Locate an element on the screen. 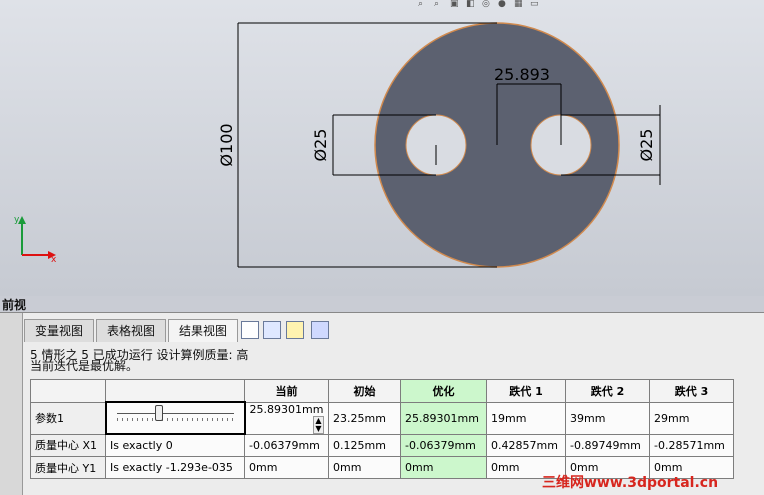  run-study-icon is located at coordinates (272, 330).